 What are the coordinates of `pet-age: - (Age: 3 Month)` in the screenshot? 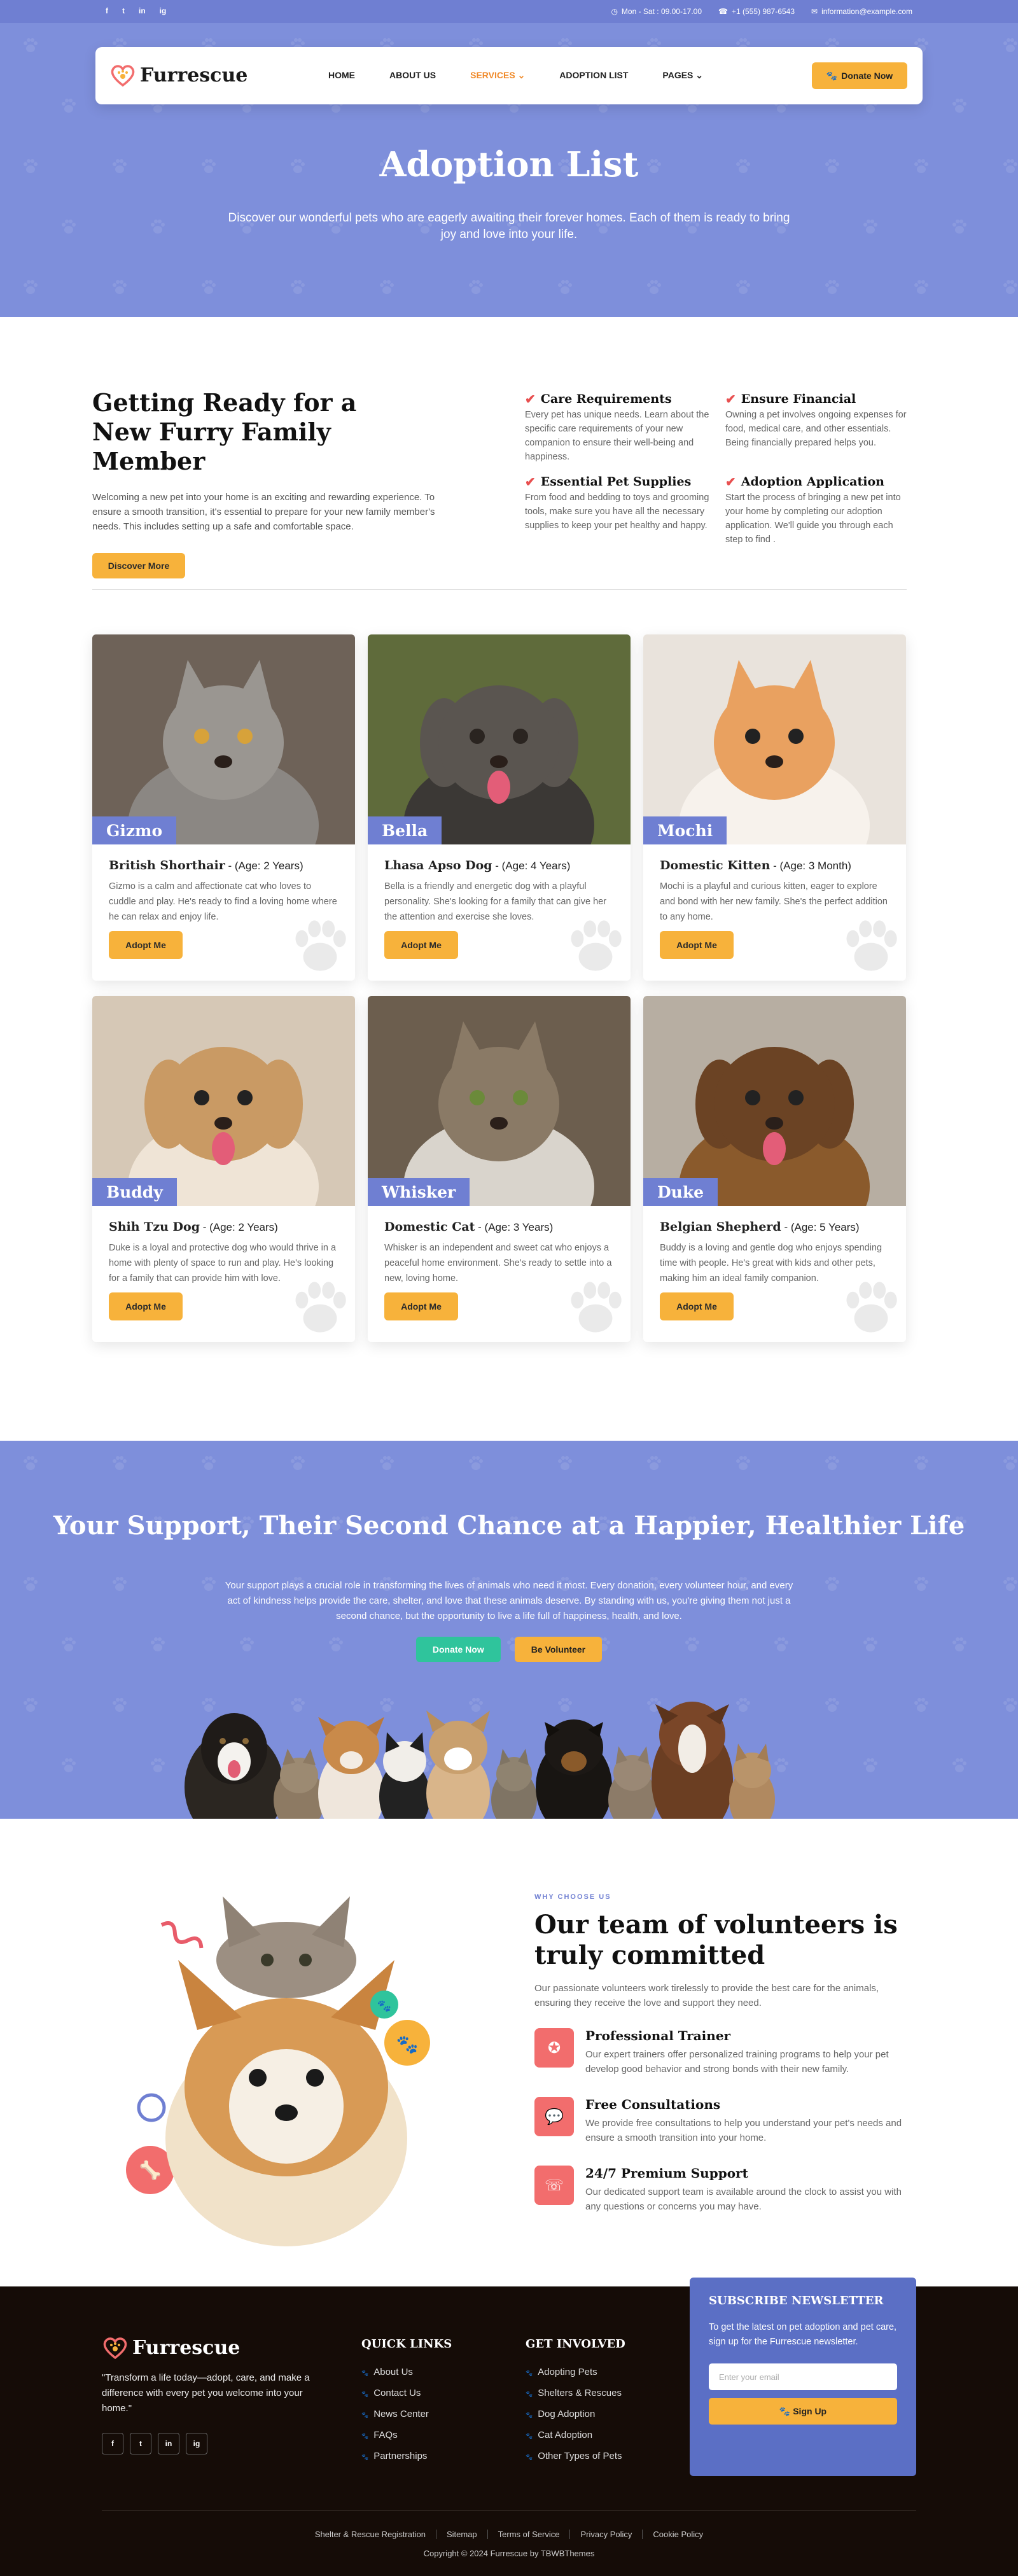 It's located at (810, 866).